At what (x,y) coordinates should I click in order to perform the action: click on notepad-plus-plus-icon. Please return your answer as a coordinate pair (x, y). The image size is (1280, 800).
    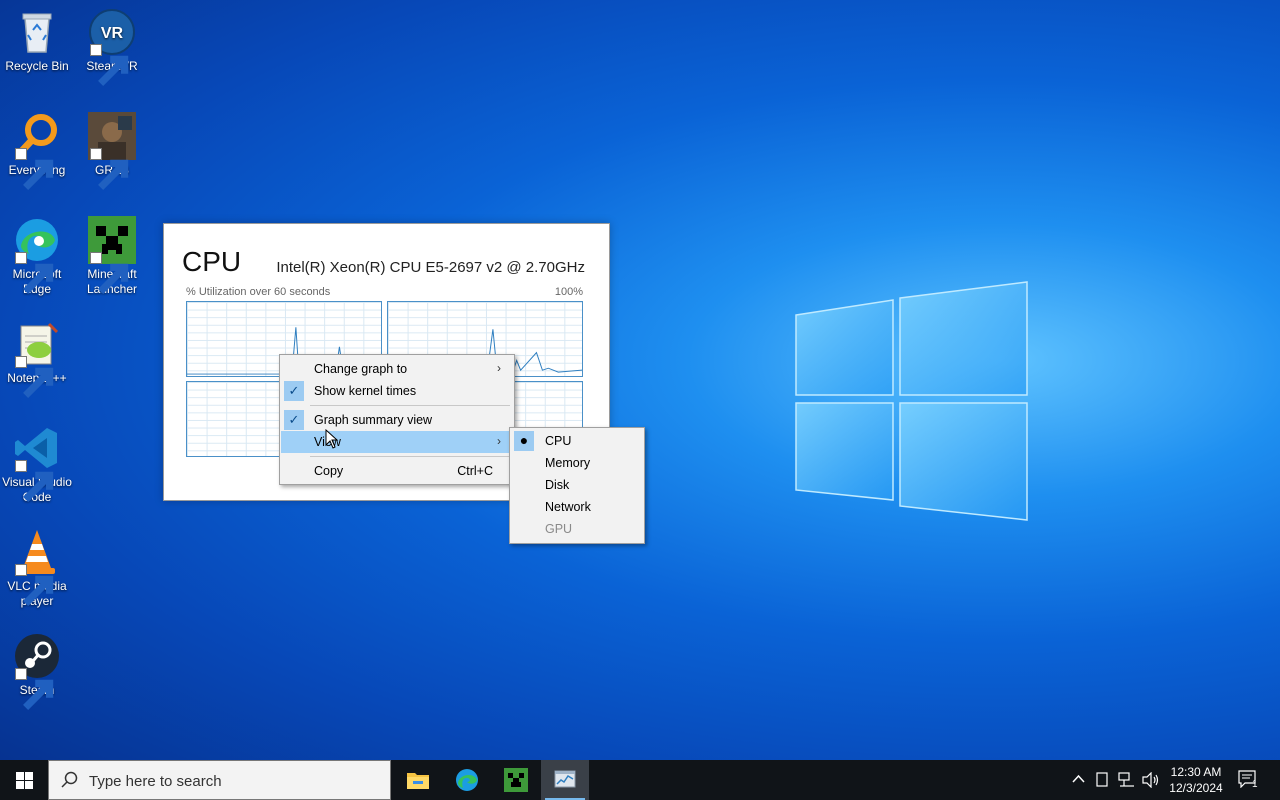
    Looking at the image, I should click on (37, 359).